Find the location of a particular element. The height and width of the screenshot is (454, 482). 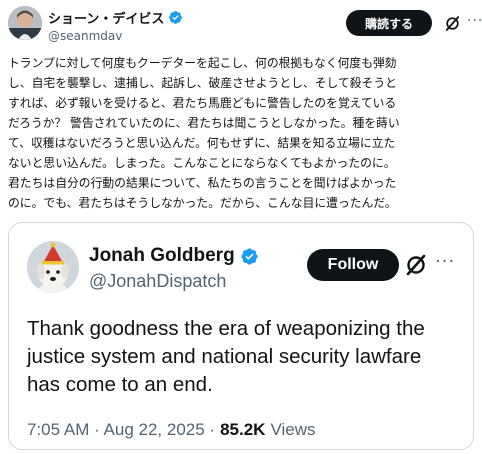

quoted-author-avatar is located at coordinates (53, 267).